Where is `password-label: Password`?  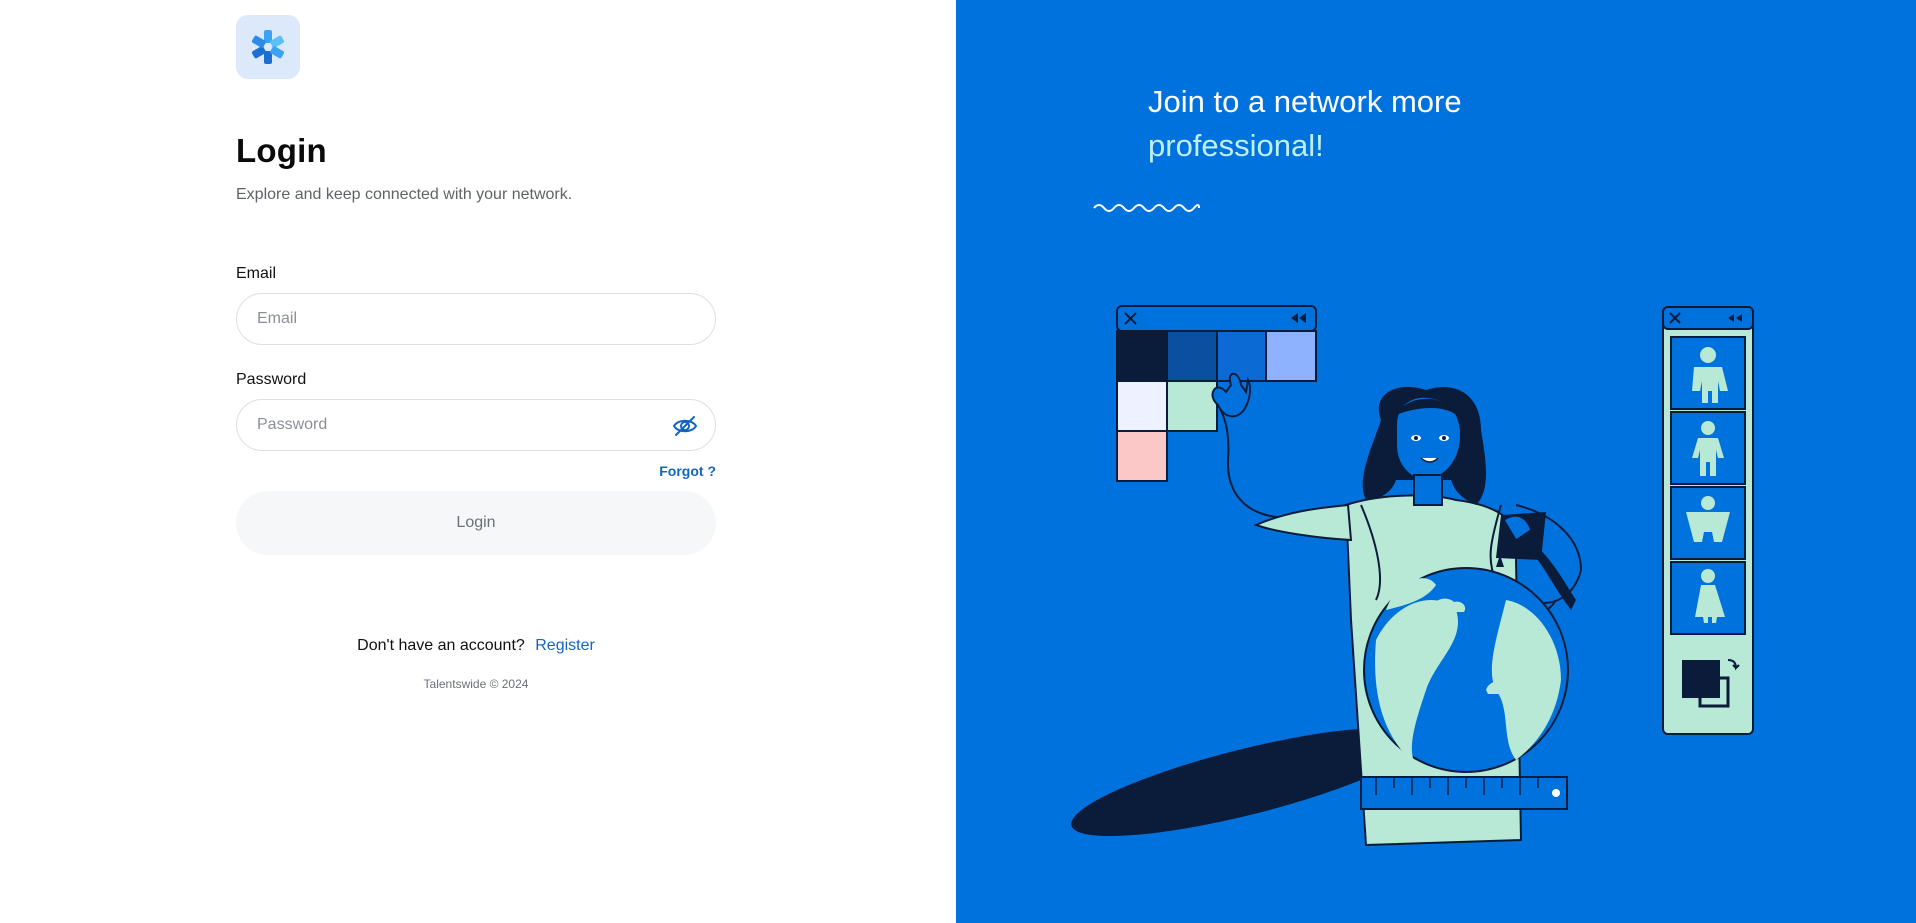
password-label: Password is located at coordinates (271, 379).